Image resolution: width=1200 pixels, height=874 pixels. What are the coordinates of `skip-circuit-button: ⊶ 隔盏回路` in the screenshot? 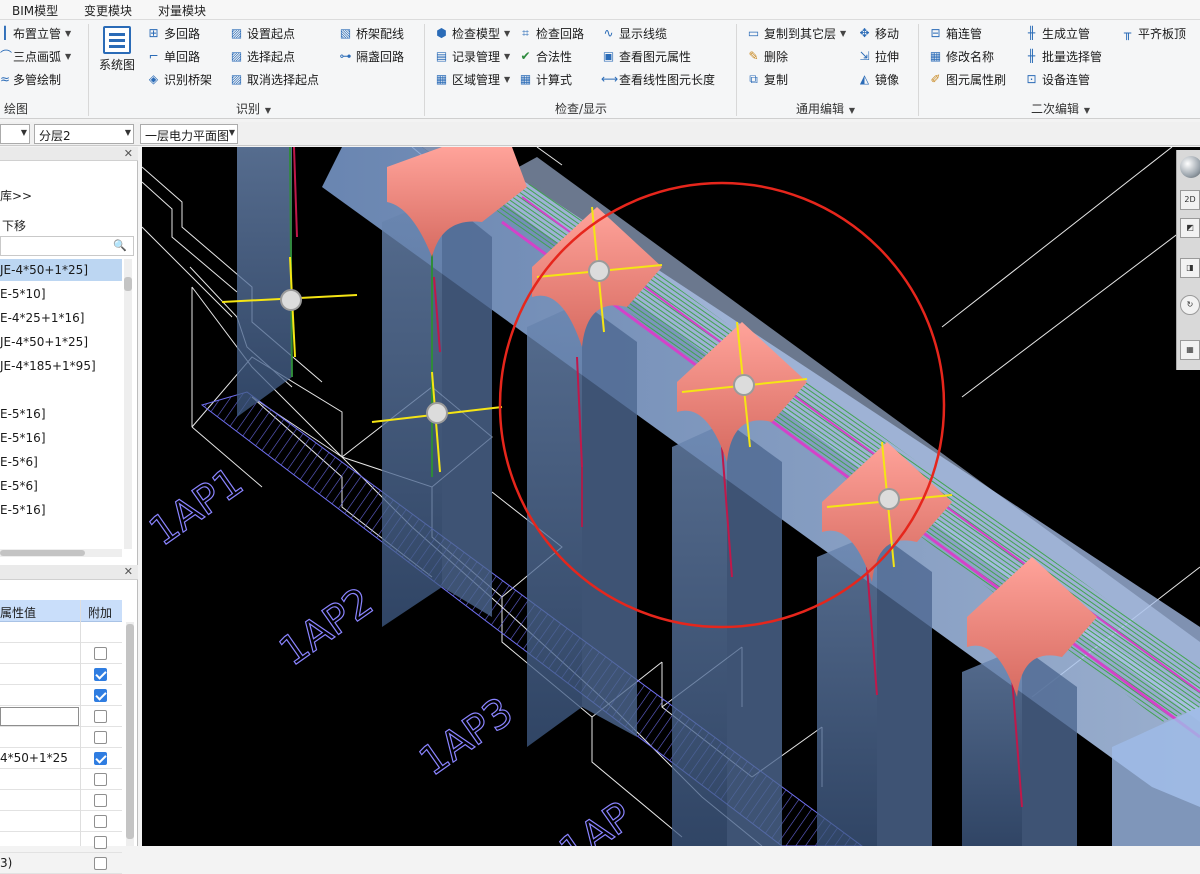 It's located at (371, 56).